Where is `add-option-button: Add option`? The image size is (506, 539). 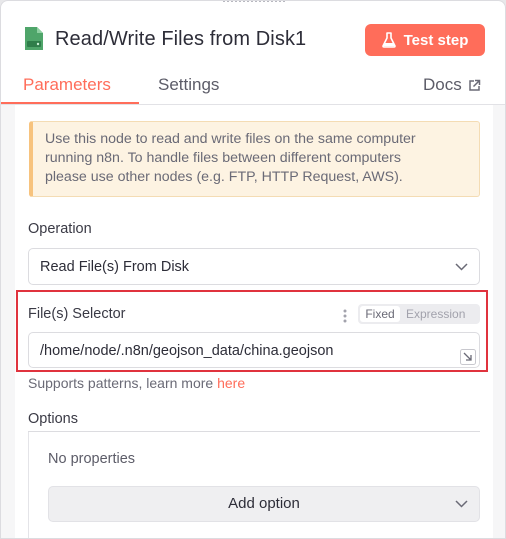 add-option-button: Add option is located at coordinates (264, 504).